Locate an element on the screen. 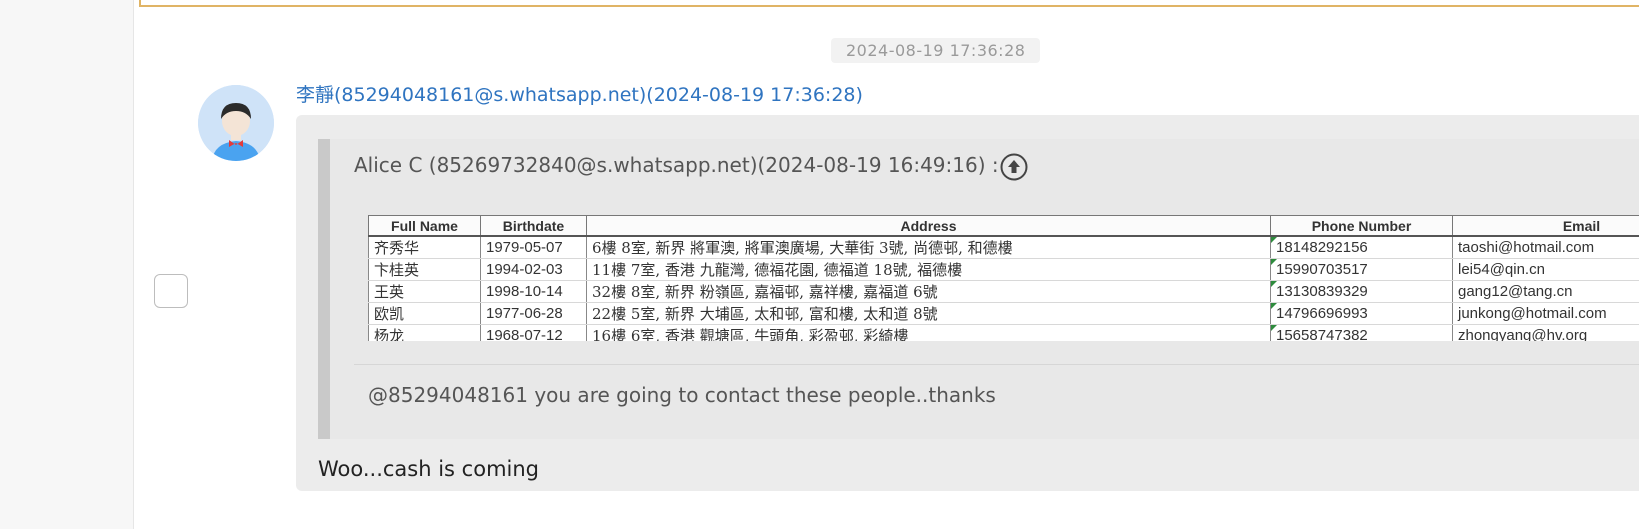 Image resolution: width=1639 pixels, height=529 pixels. table-cell: 卞桂英 is located at coordinates (424, 269).